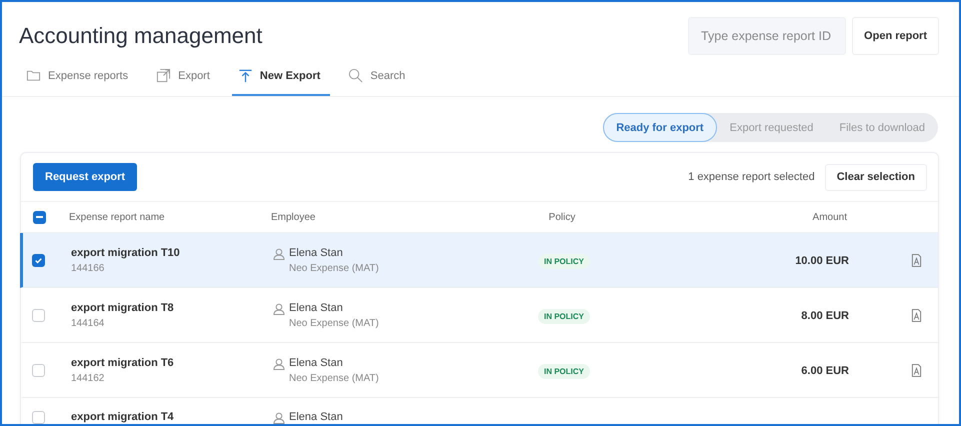  I want to click on report-name: export migration T8, so click(123, 308).